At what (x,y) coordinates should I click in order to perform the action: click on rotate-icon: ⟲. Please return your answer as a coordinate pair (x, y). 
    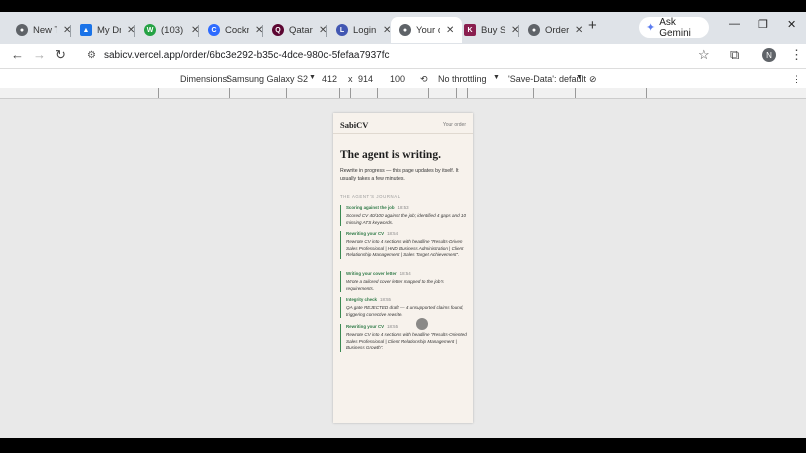
    Looking at the image, I should click on (424, 79).